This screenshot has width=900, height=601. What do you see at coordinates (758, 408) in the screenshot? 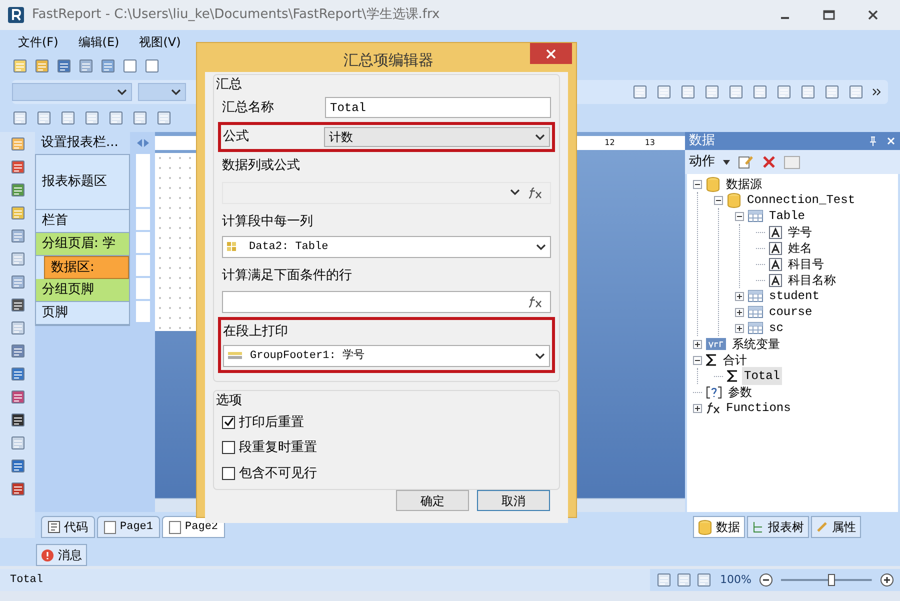
I see `tree-item: Functions` at bounding box center [758, 408].